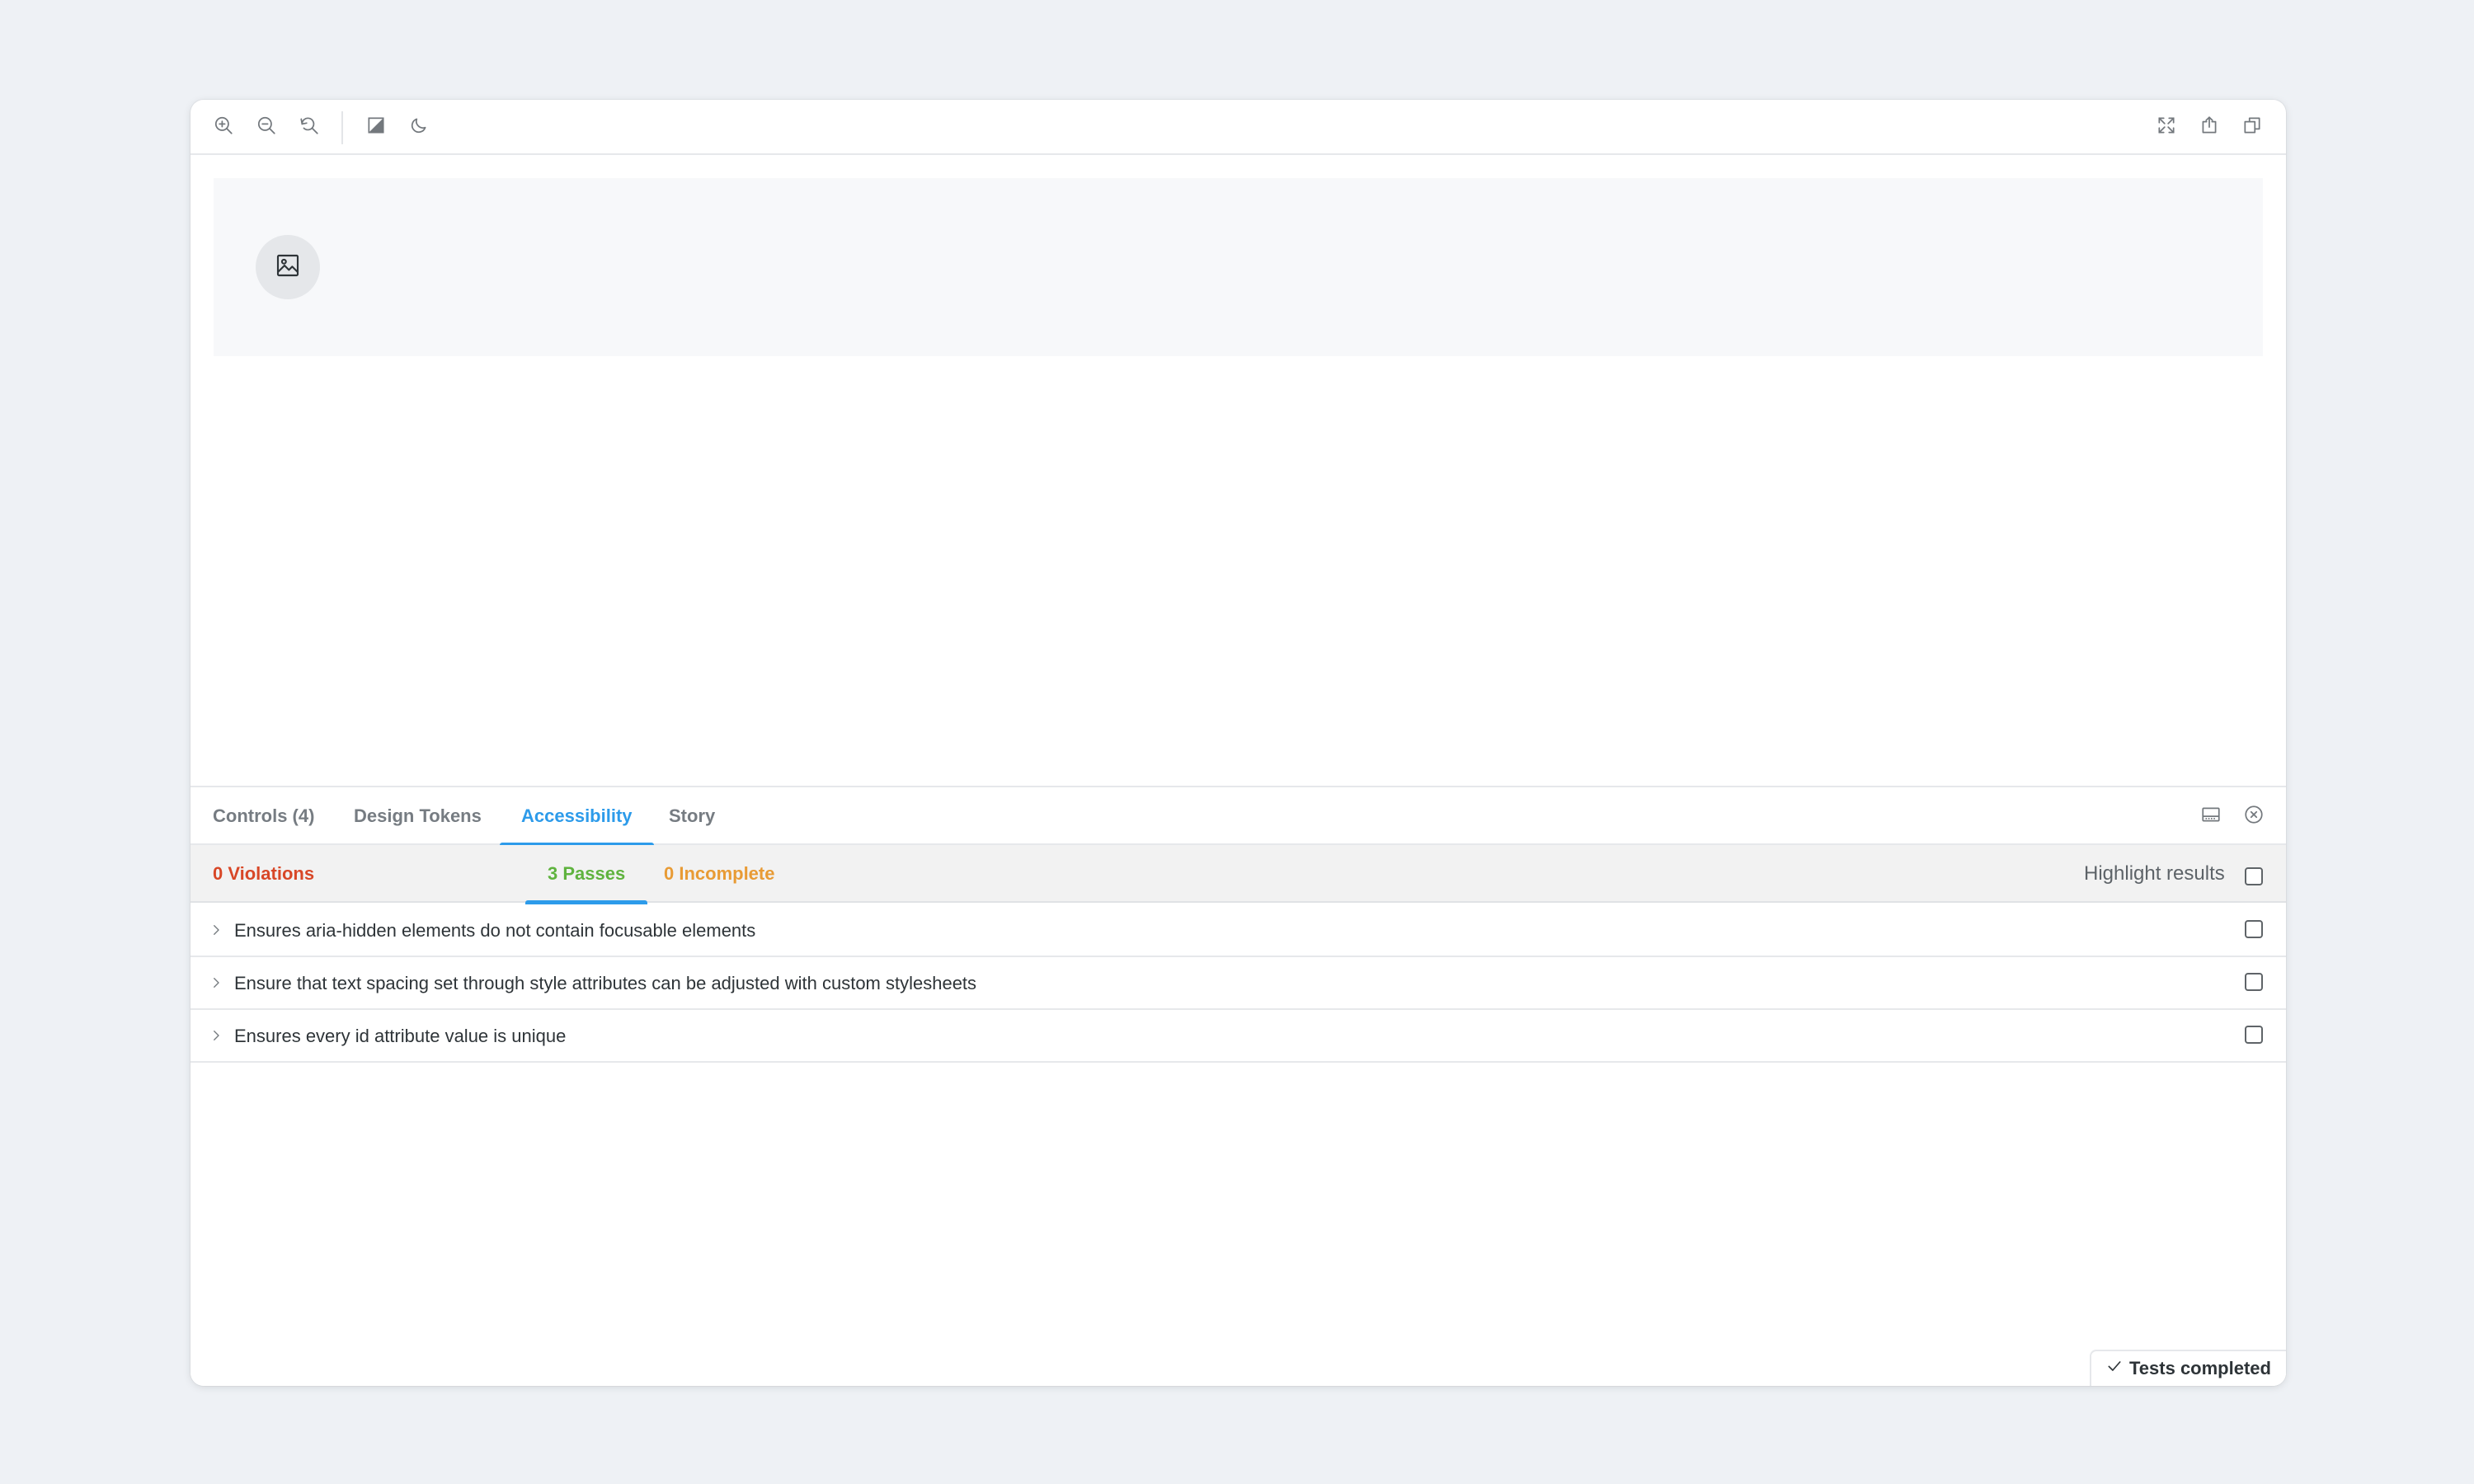  I want to click on tests-status-text: Tests completed, so click(2200, 1368).